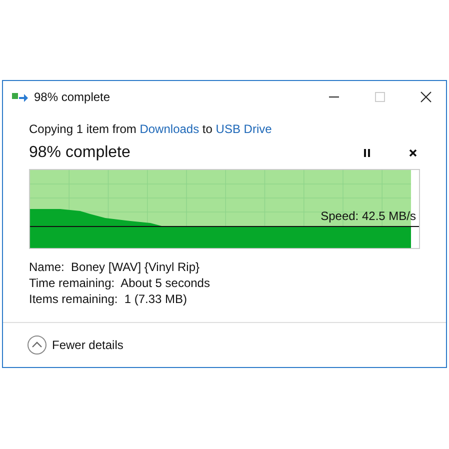 The height and width of the screenshot is (449, 449). What do you see at coordinates (20, 97) in the screenshot?
I see `copy-arrow-icon` at bounding box center [20, 97].